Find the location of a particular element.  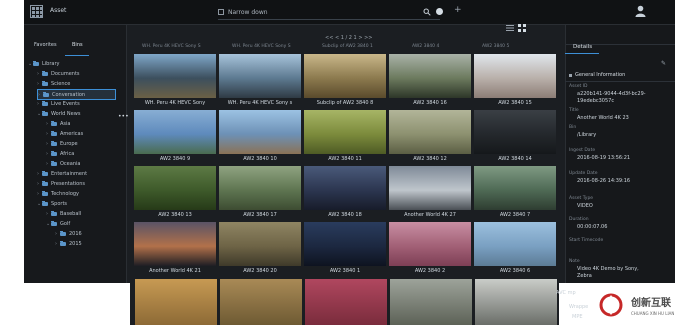

section-toggle-icon is located at coordinates (570, 75).